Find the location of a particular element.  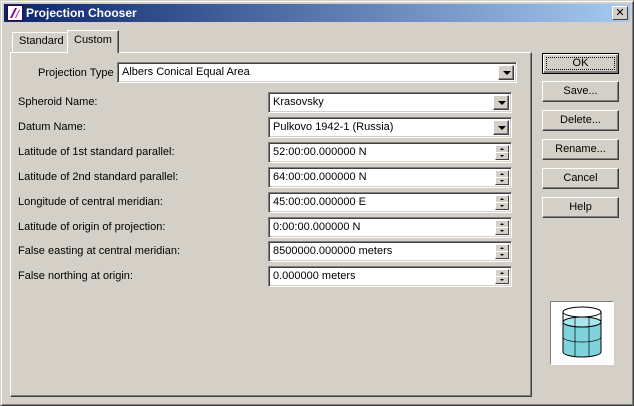

cancel-button-label: Cancel is located at coordinates (580, 178).